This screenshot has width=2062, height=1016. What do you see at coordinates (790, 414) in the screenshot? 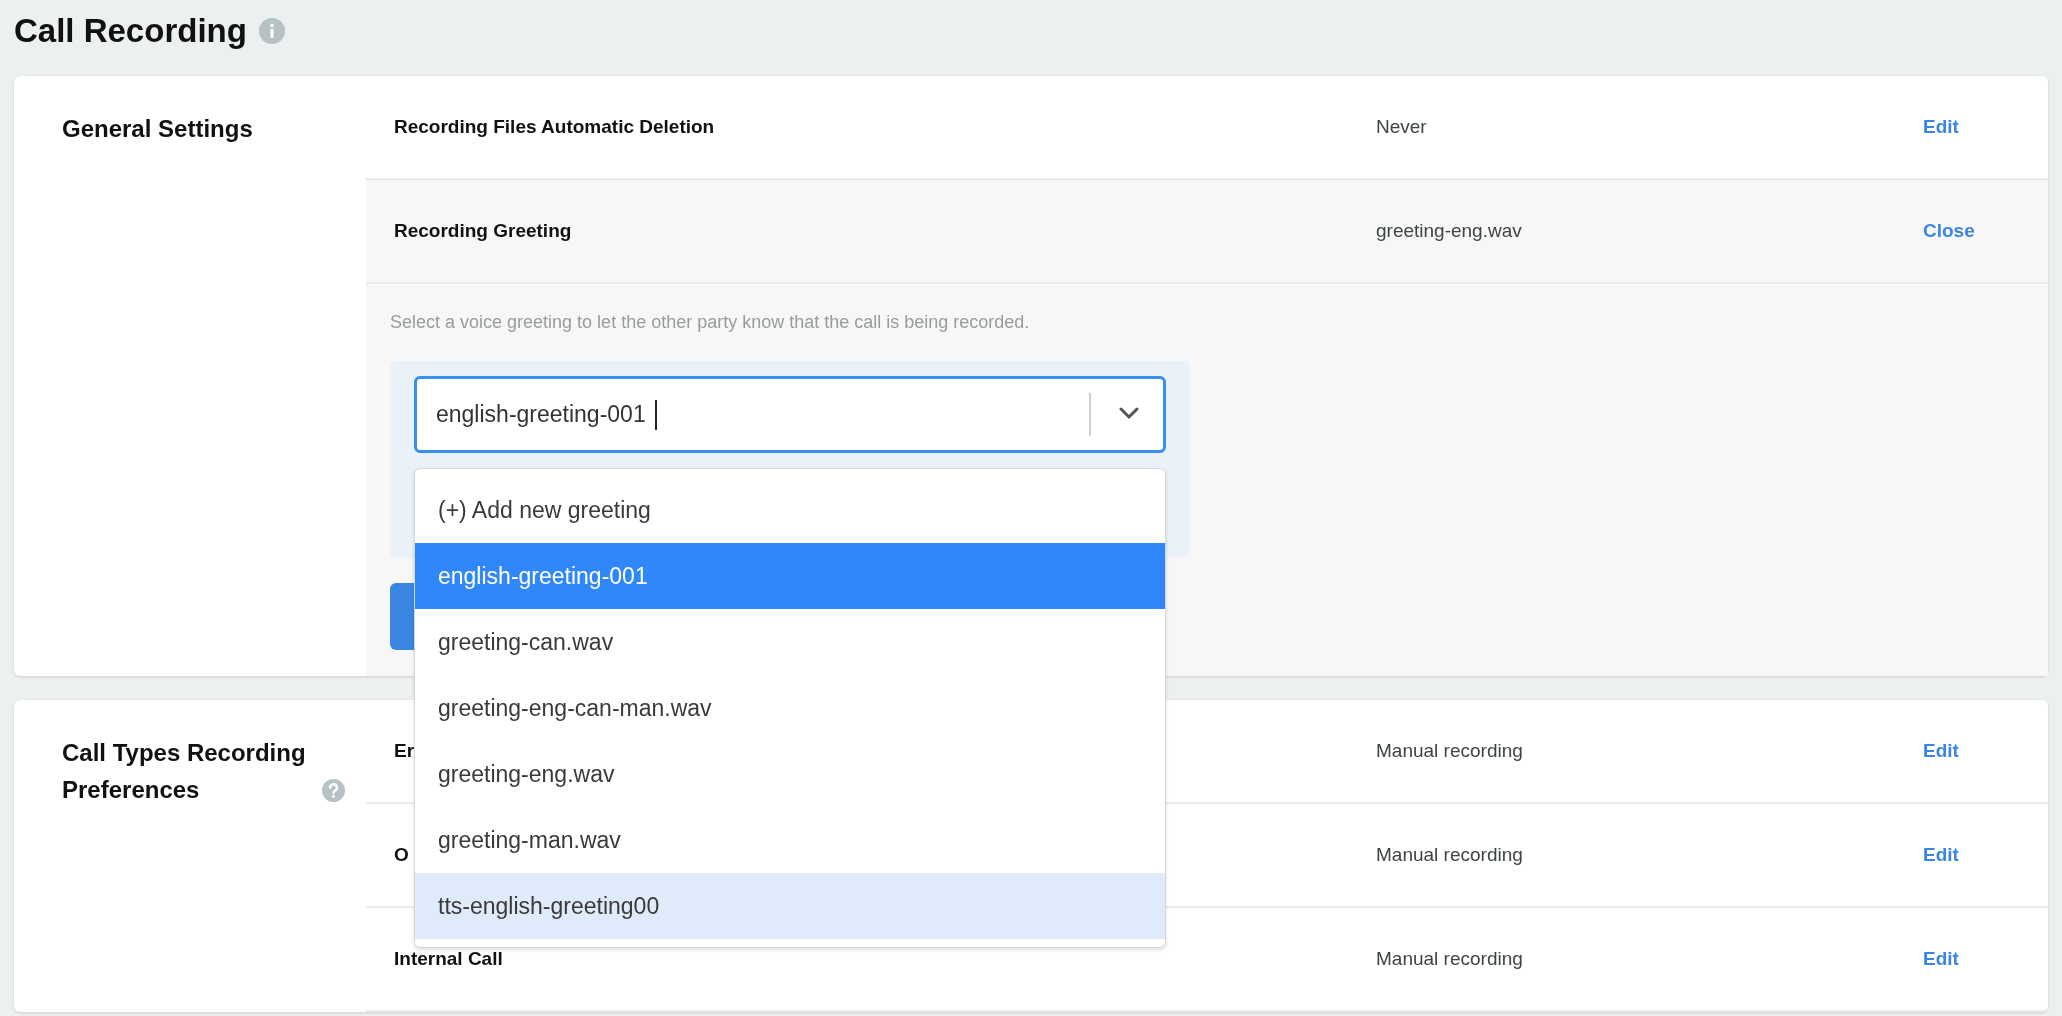
I see `greeting-select-field: english-greeting-001` at bounding box center [790, 414].